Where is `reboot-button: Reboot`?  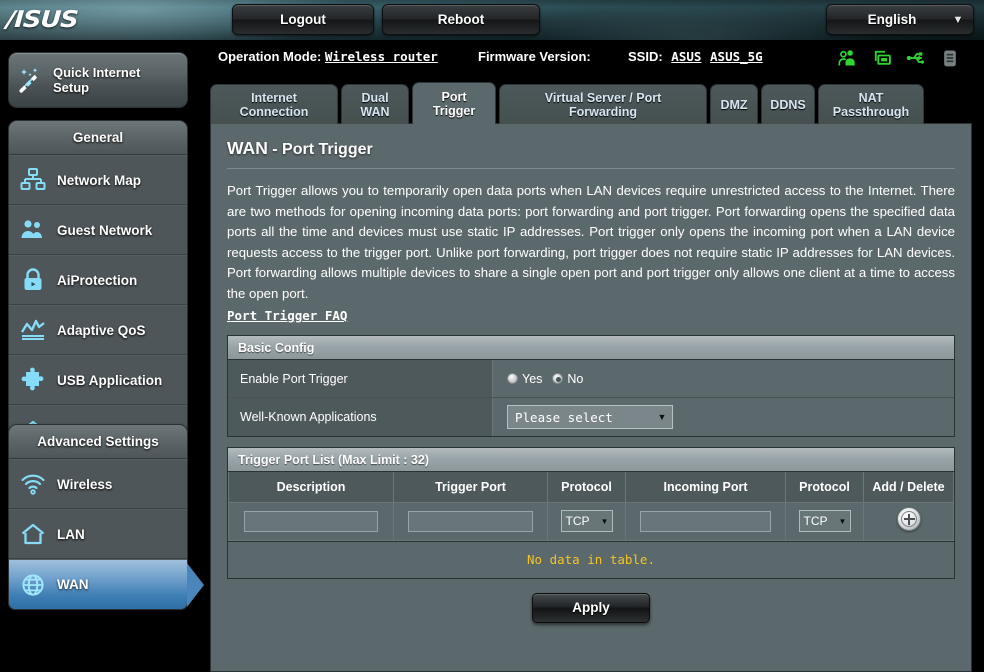 reboot-button: Reboot is located at coordinates (461, 19).